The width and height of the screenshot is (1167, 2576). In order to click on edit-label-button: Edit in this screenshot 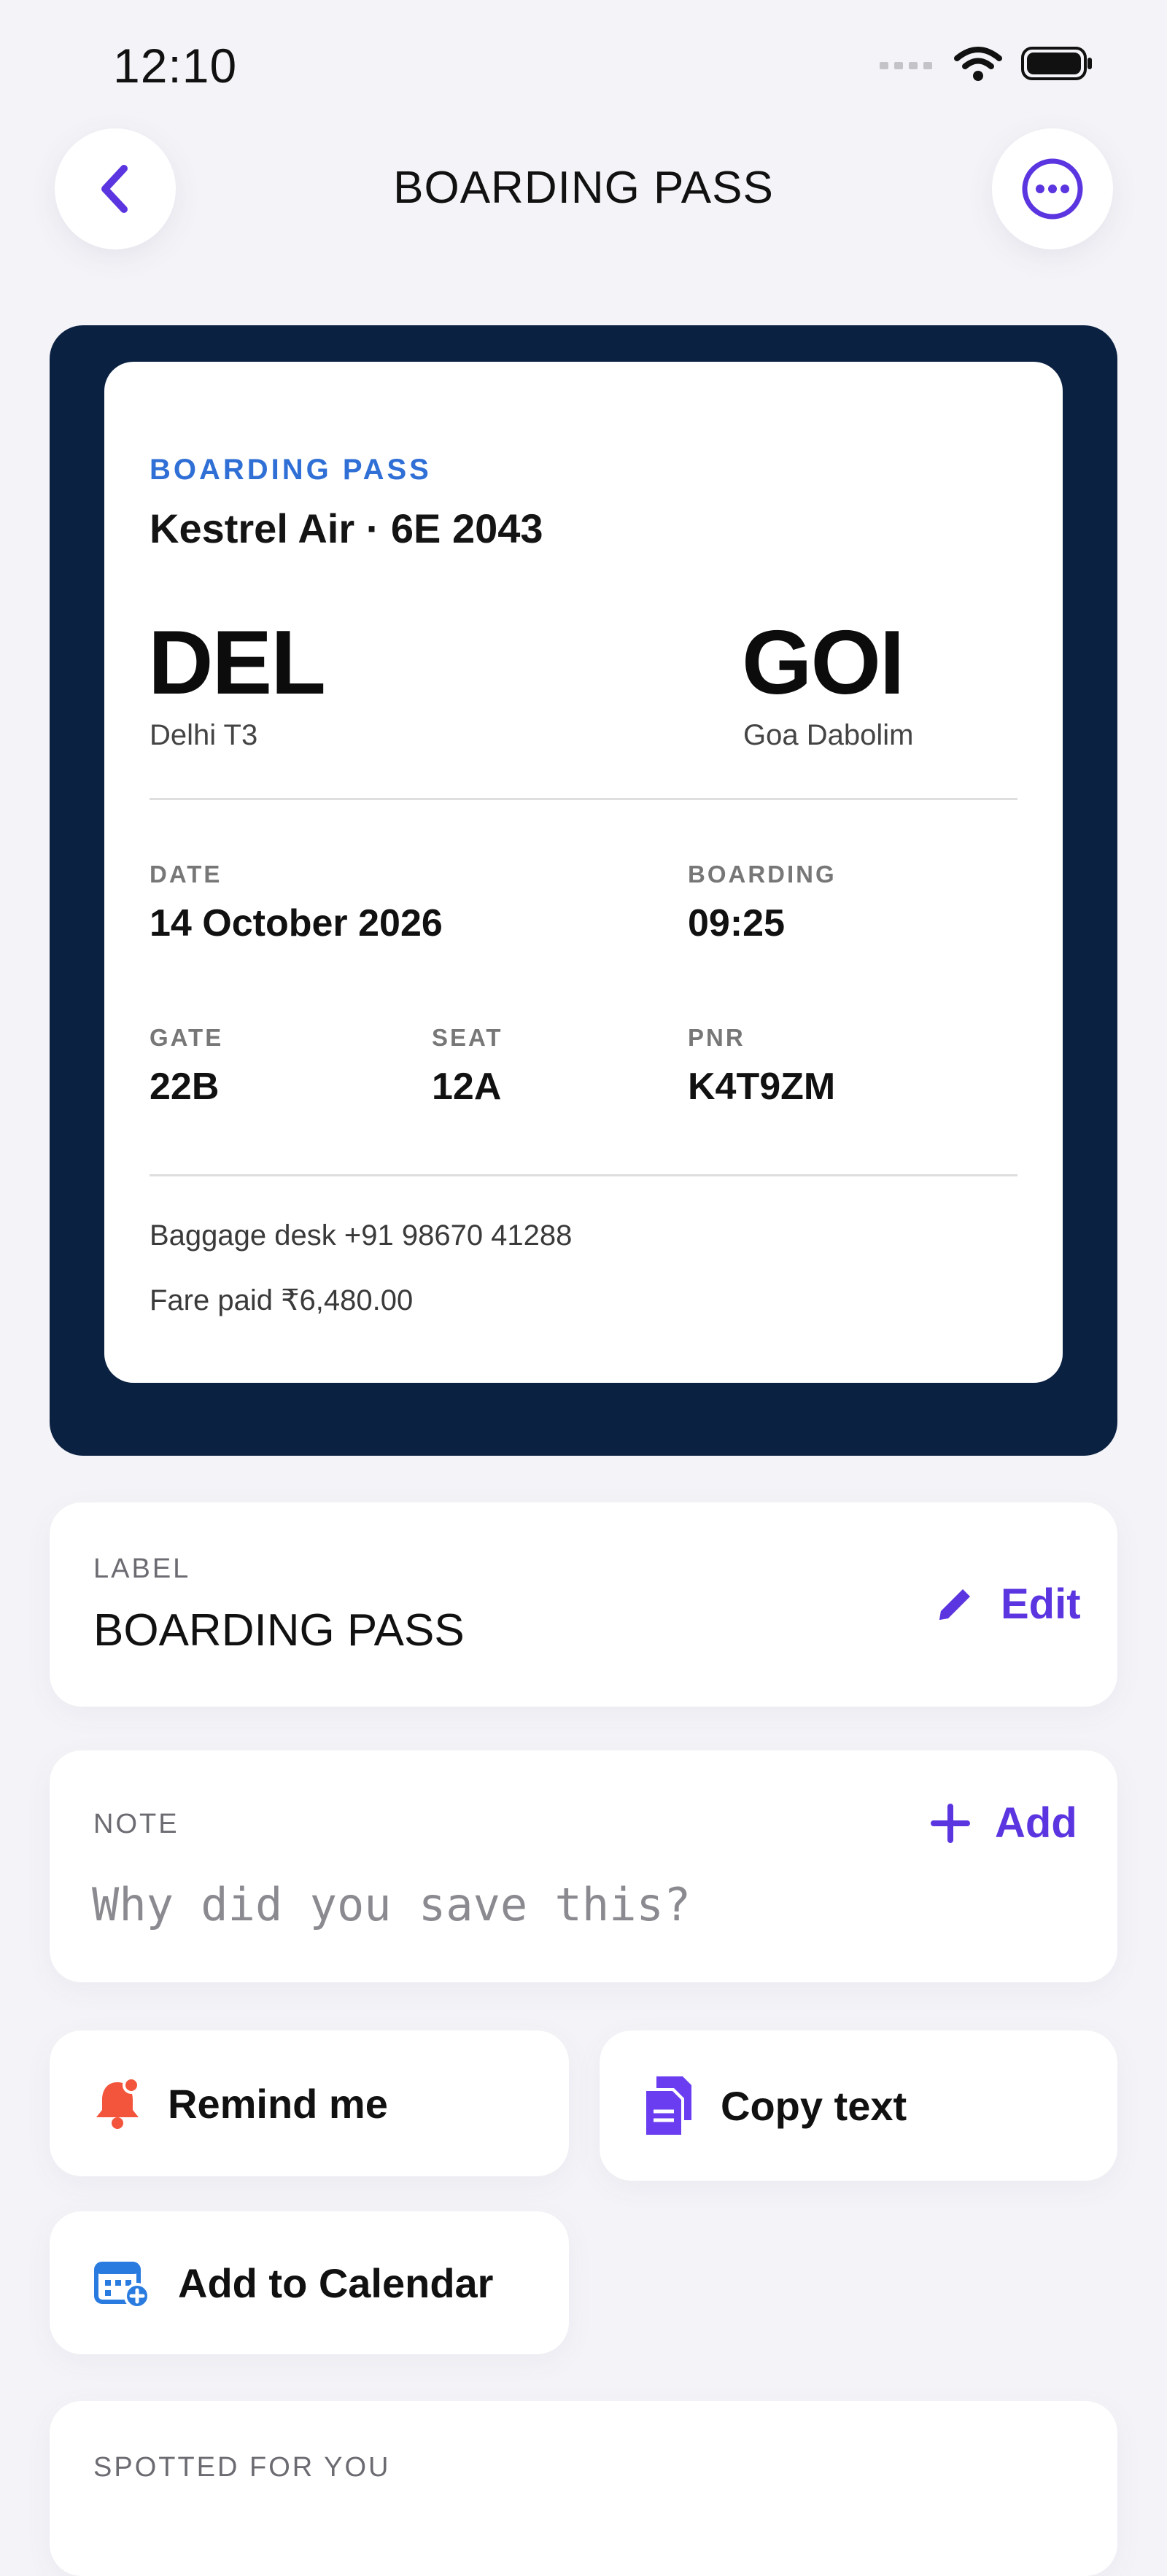, I will do `click(1007, 1605)`.